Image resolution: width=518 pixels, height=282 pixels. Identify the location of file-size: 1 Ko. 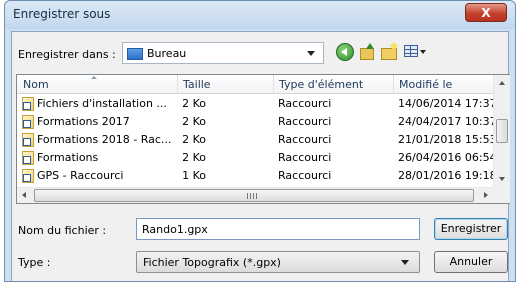
(194, 175).